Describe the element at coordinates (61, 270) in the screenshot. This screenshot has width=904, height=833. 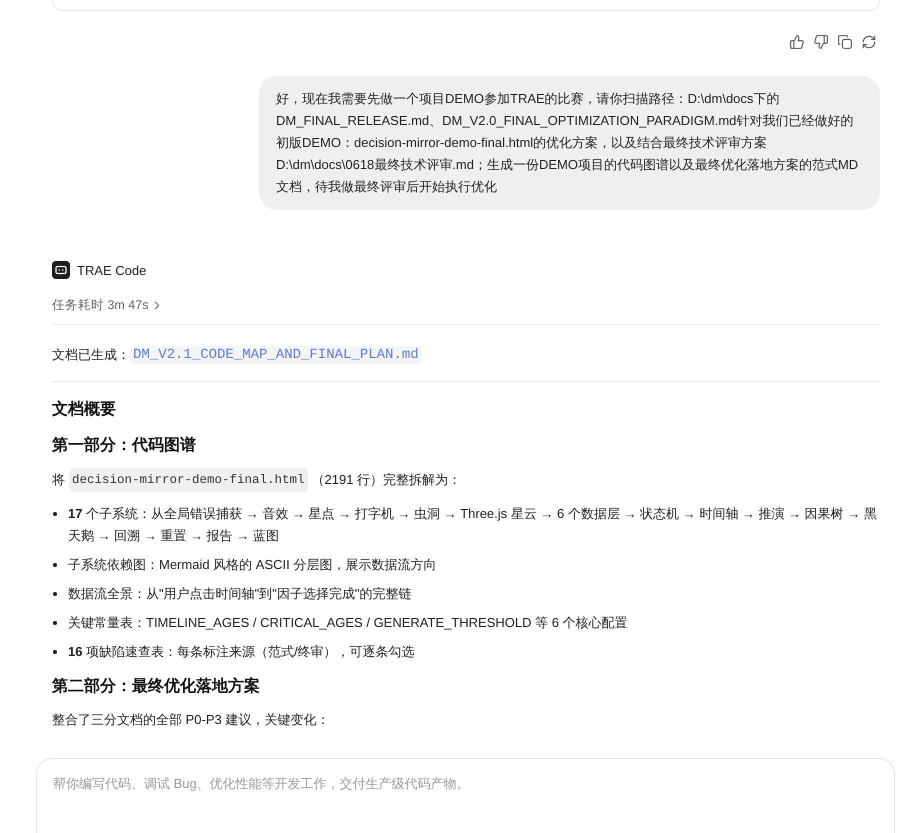
I see `logo-icon` at that location.